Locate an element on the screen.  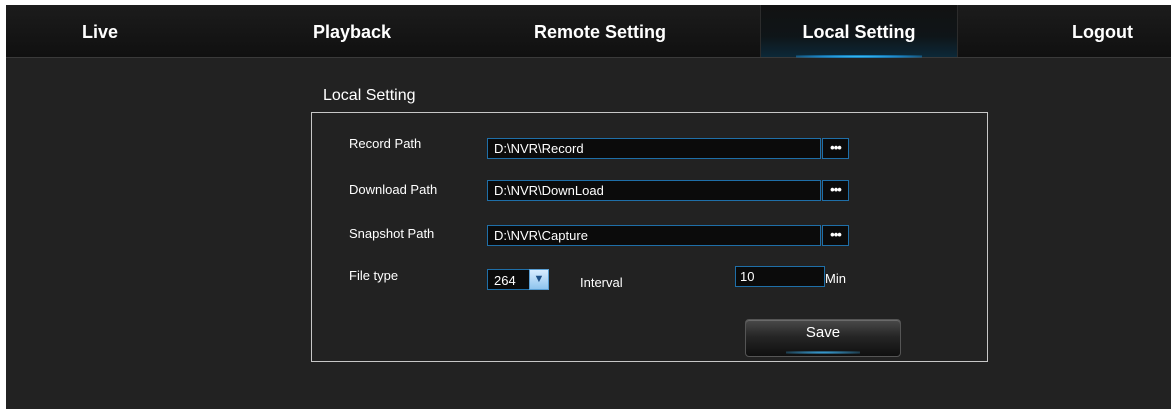
tab-local-setting: Local Setting is located at coordinates (859, 31).